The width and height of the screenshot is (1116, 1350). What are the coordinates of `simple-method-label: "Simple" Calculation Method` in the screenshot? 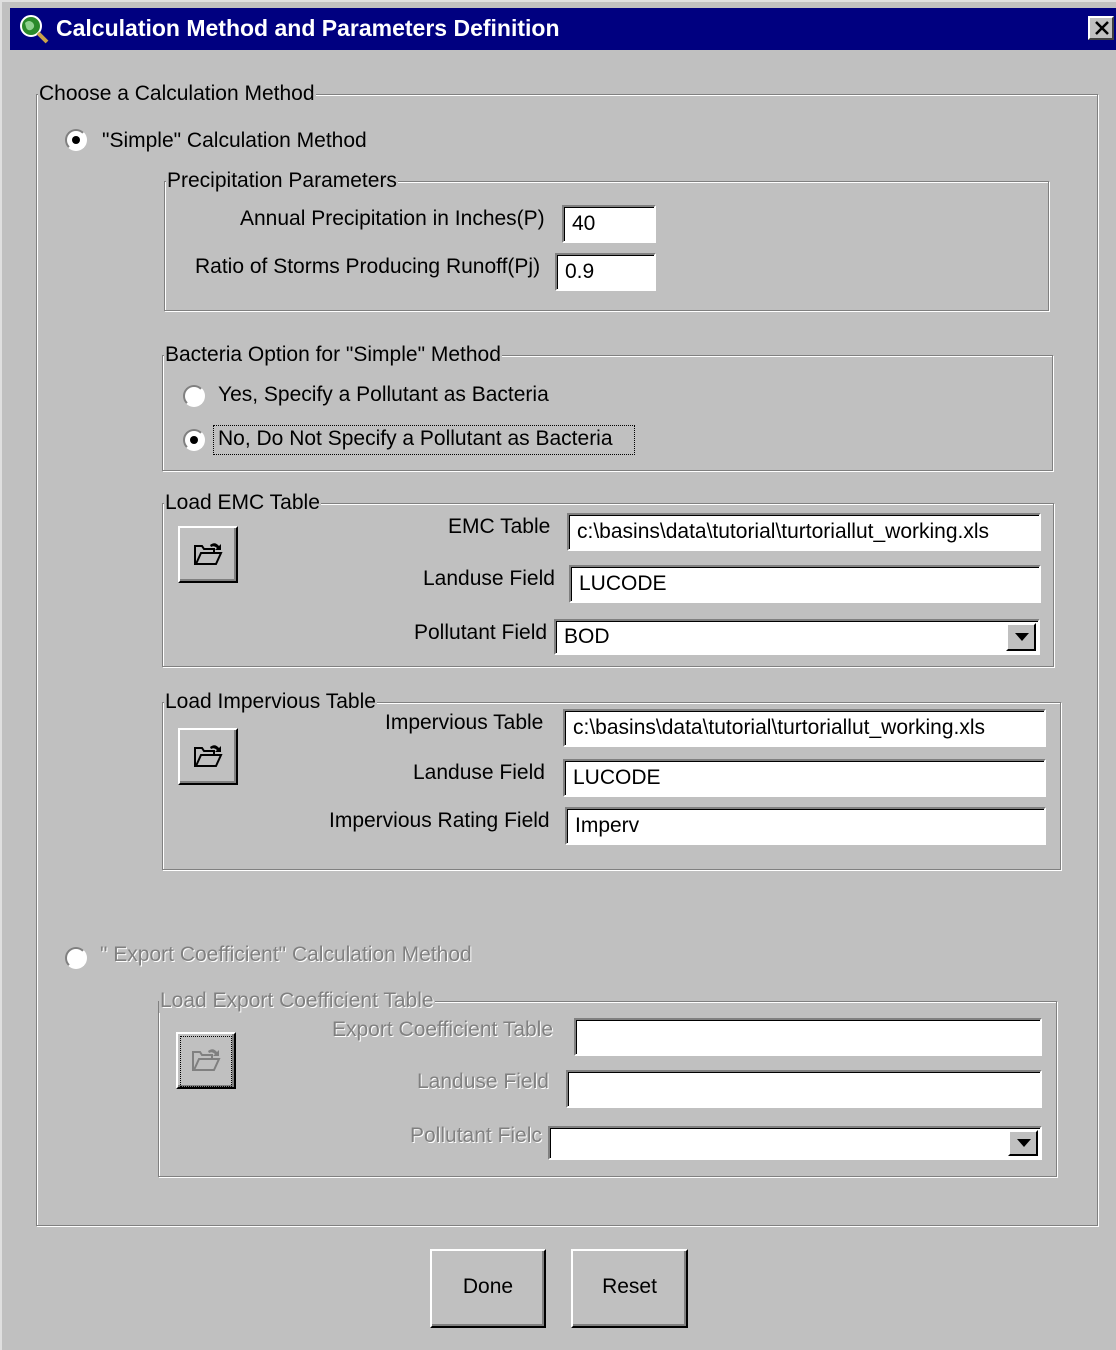 It's located at (234, 140).